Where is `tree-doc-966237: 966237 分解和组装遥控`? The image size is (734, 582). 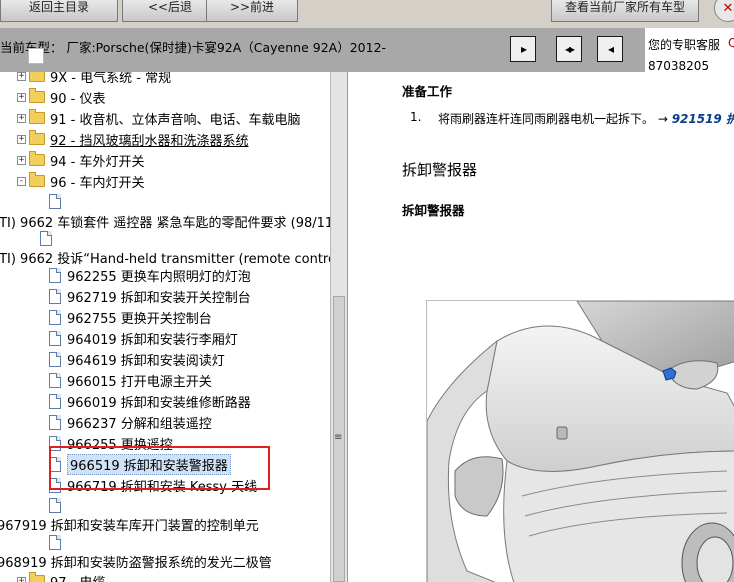
tree-doc-966237: 966237 分解和组装遥控 is located at coordinates (130, 422).